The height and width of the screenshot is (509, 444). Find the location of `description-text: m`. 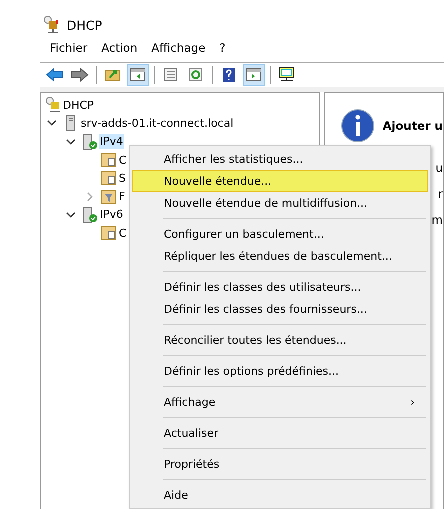

description-text: m is located at coordinates (437, 220).